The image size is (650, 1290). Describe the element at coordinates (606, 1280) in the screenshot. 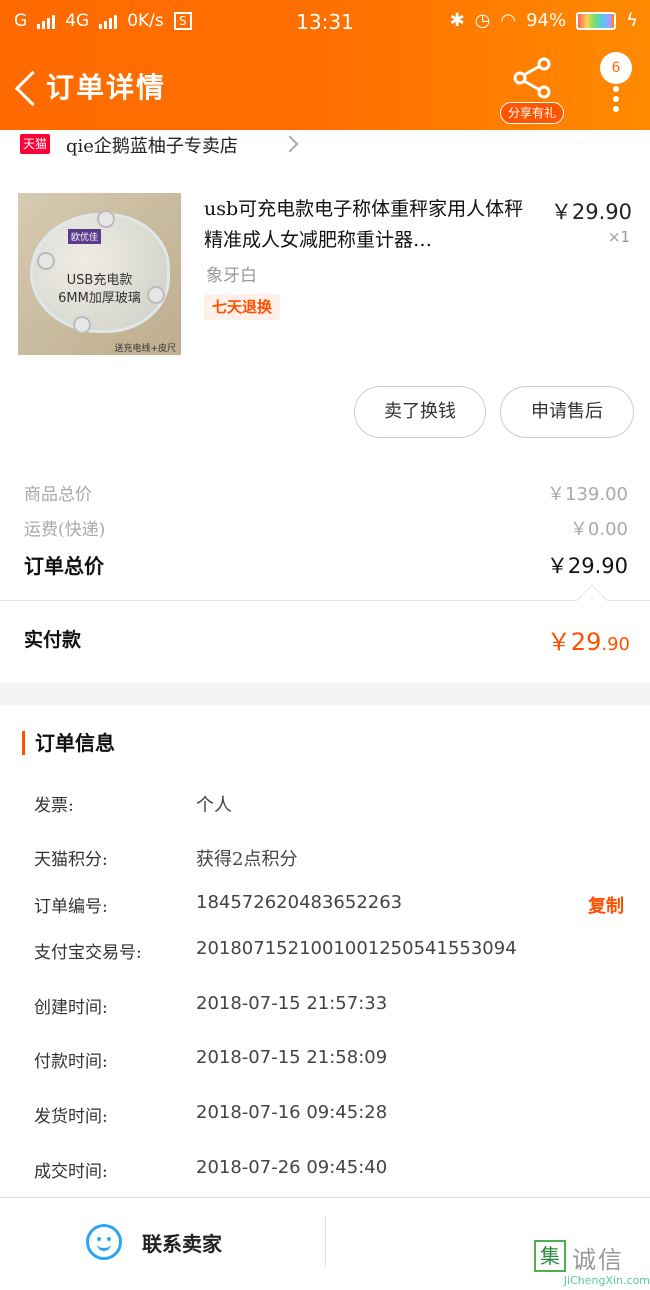

I see `watermark-url: JiChengXin.com` at that location.